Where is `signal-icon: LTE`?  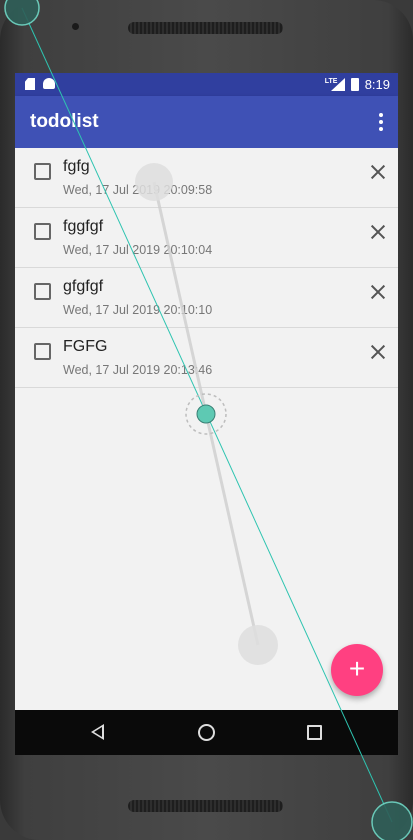
signal-icon: LTE is located at coordinates (335, 84).